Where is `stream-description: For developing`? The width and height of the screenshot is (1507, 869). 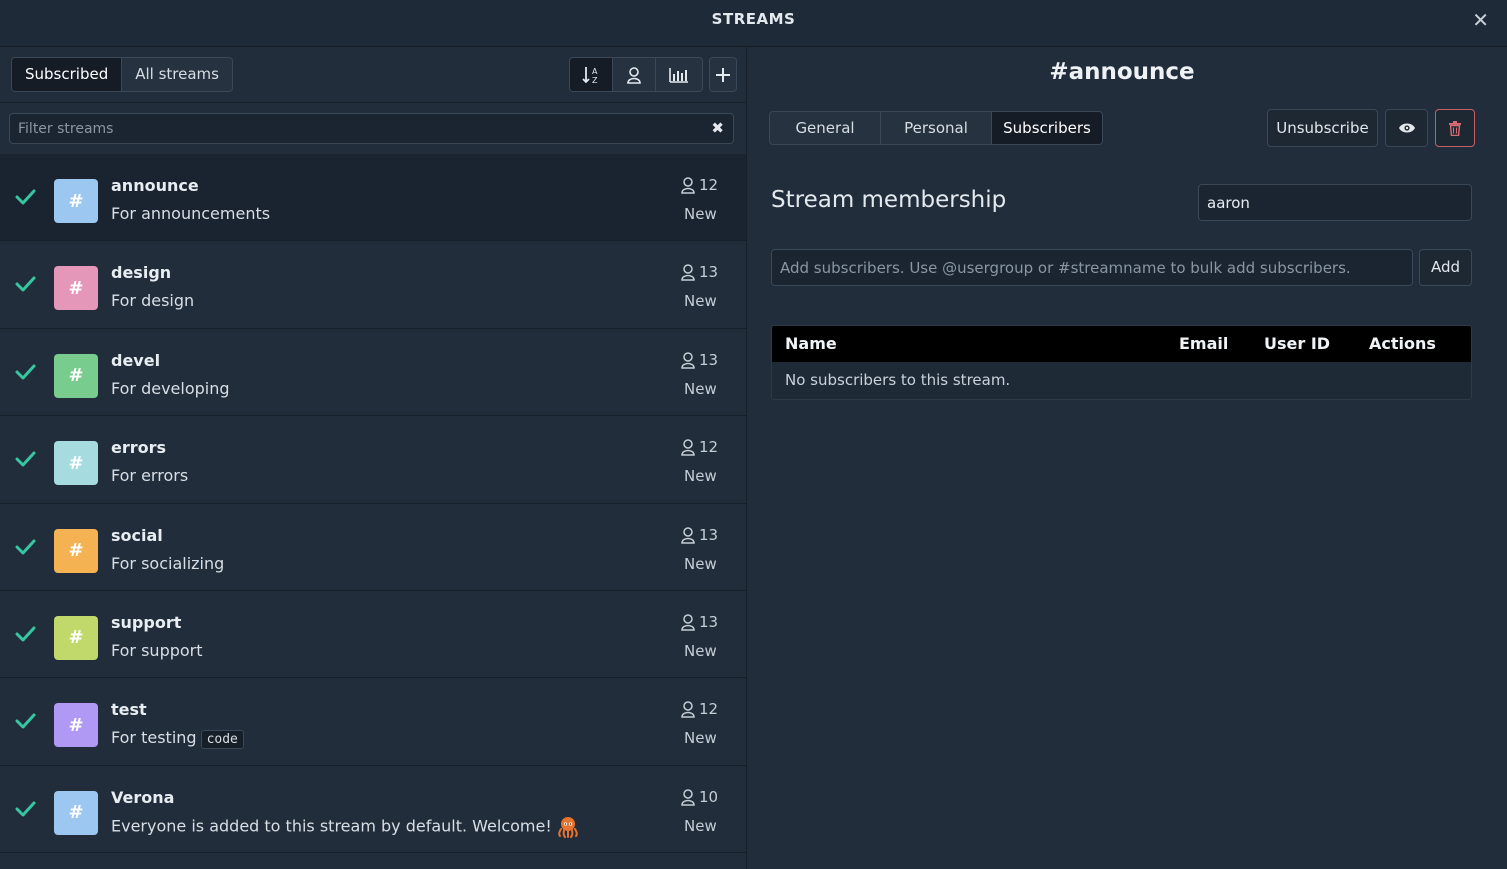 stream-description: For developing is located at coordinates (170, 388).